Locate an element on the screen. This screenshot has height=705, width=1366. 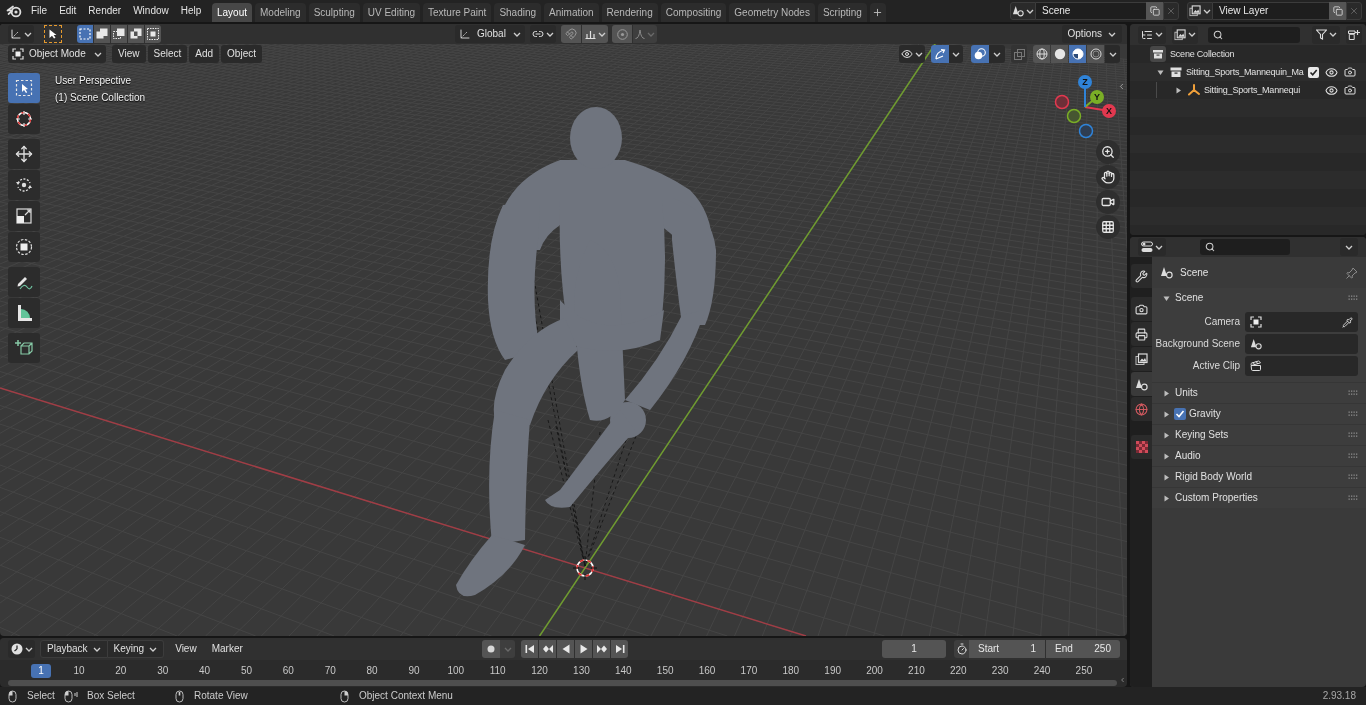
negative-y-handle is located at coordinates (1074, 116).